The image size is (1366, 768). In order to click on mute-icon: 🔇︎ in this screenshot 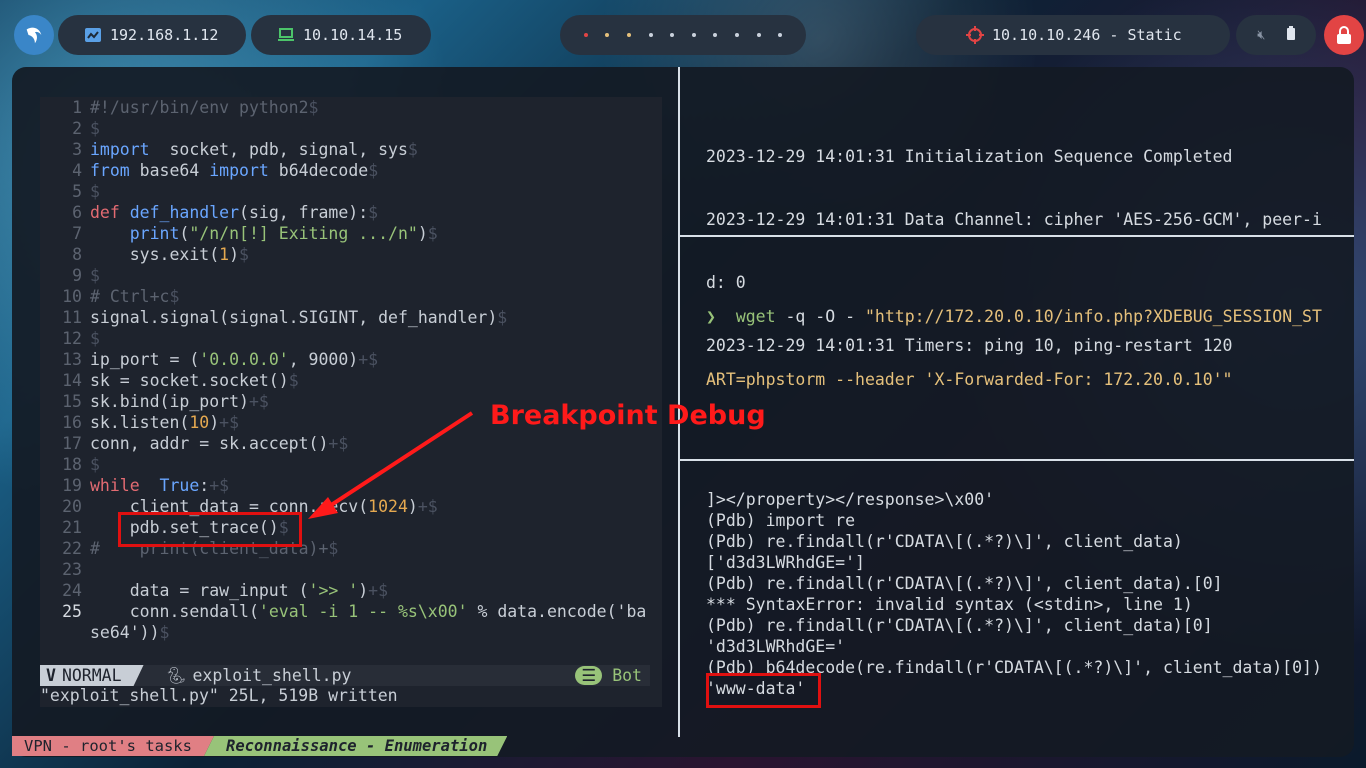, I will do `click(1261, 35)`.